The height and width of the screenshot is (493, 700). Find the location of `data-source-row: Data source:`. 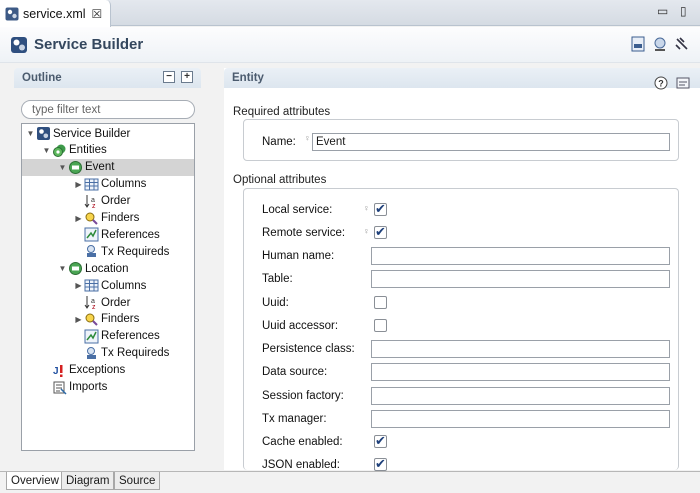

data-source-row: Data source: is located at coordinates (294, 372).